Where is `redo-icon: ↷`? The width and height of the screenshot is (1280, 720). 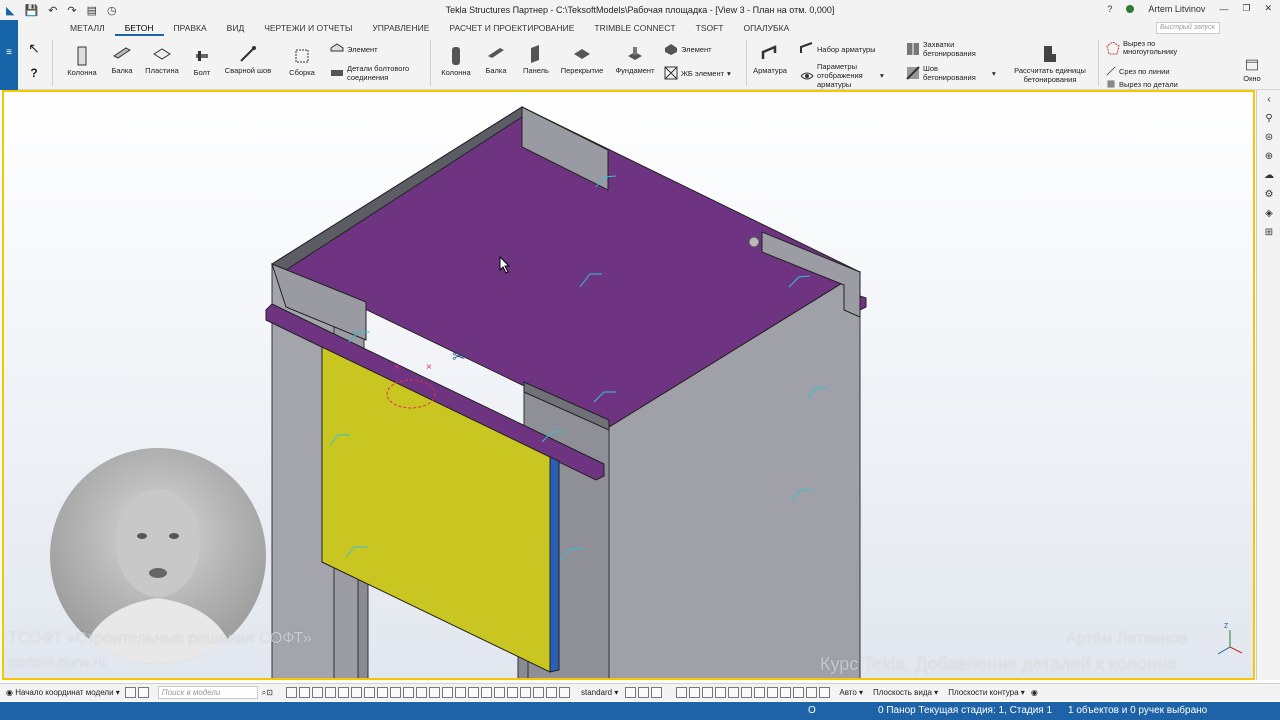 redo-icon: ↷ is located at coordinates (71, 10).